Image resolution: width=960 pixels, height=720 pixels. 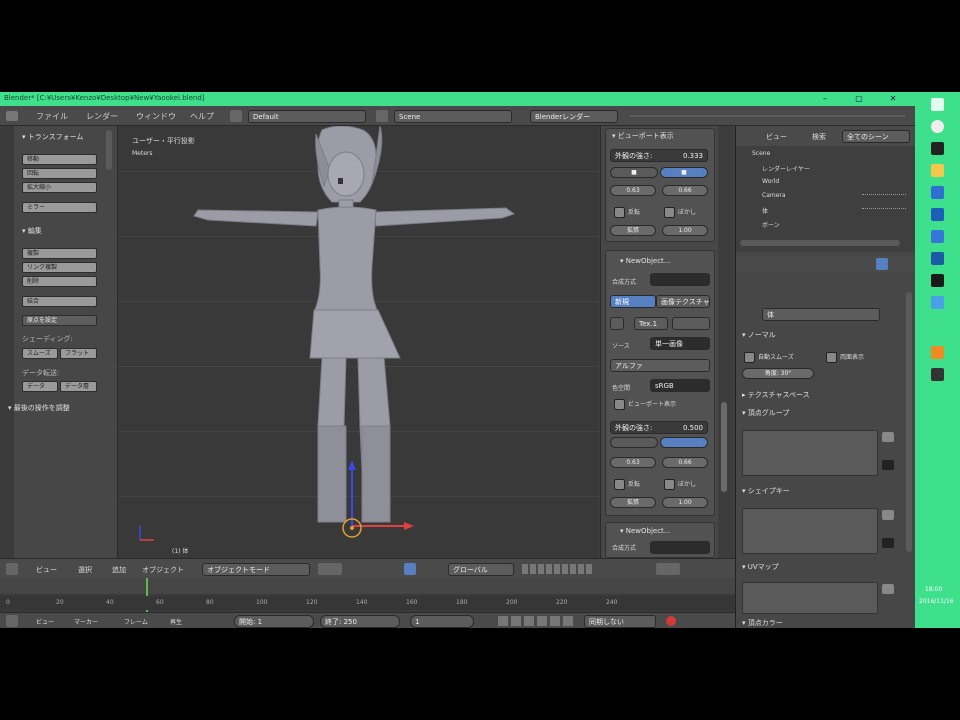 What do you see at coordinates (724, 447) in the screenshot?
I see `n-panel-scrollbar` at bounding box center [724, 447].